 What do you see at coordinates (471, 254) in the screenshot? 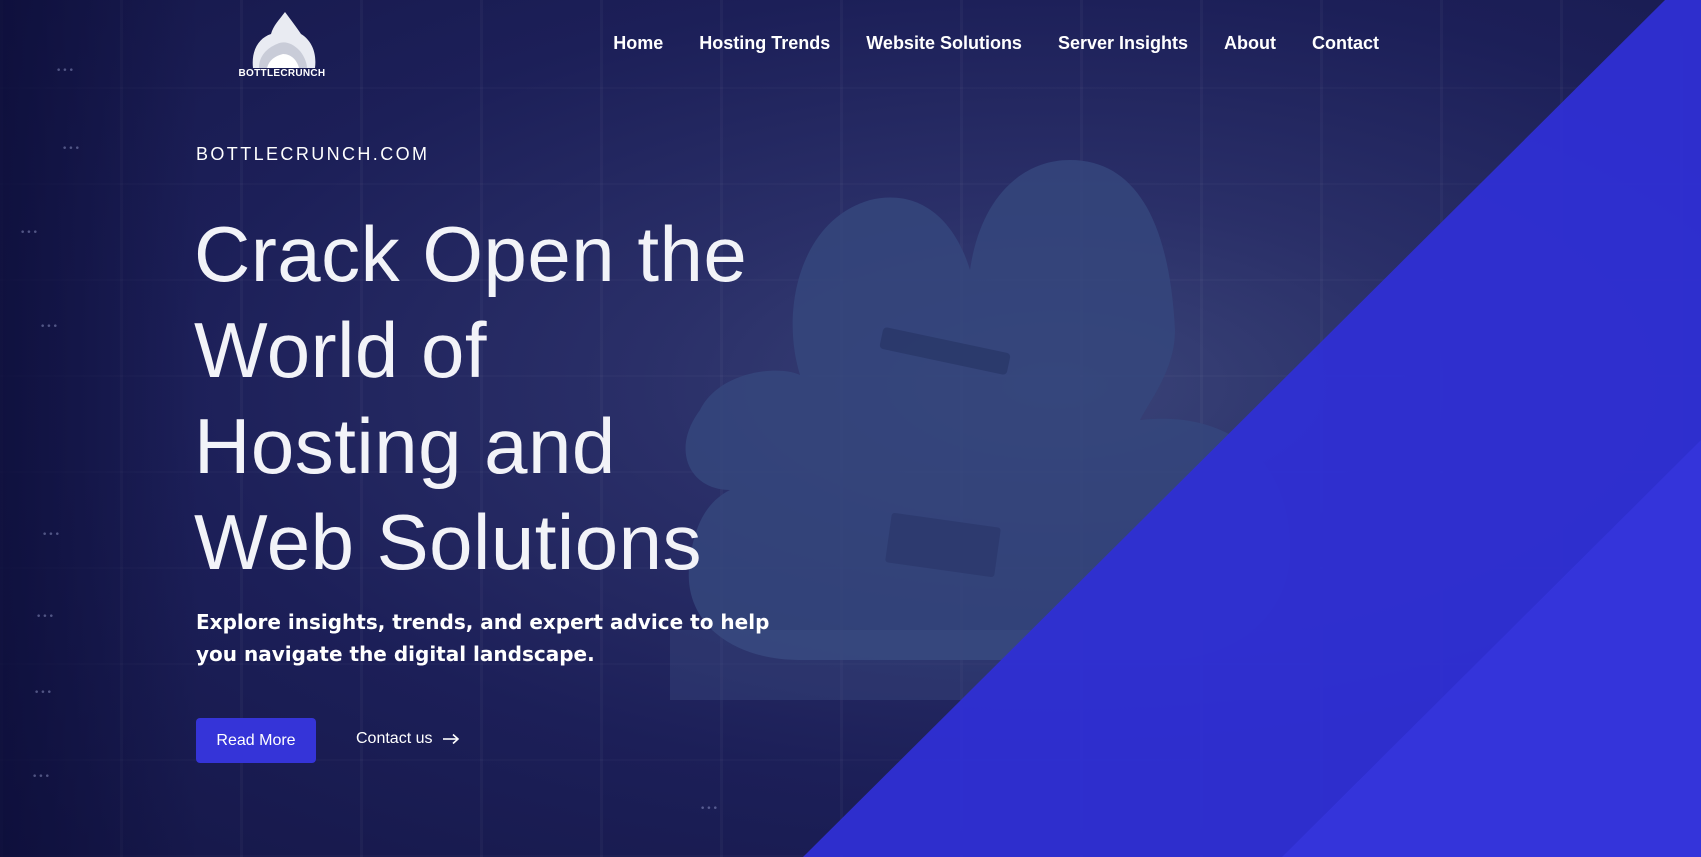
I see `headline-line: Crack Open the` at bounding box center [471, 254].